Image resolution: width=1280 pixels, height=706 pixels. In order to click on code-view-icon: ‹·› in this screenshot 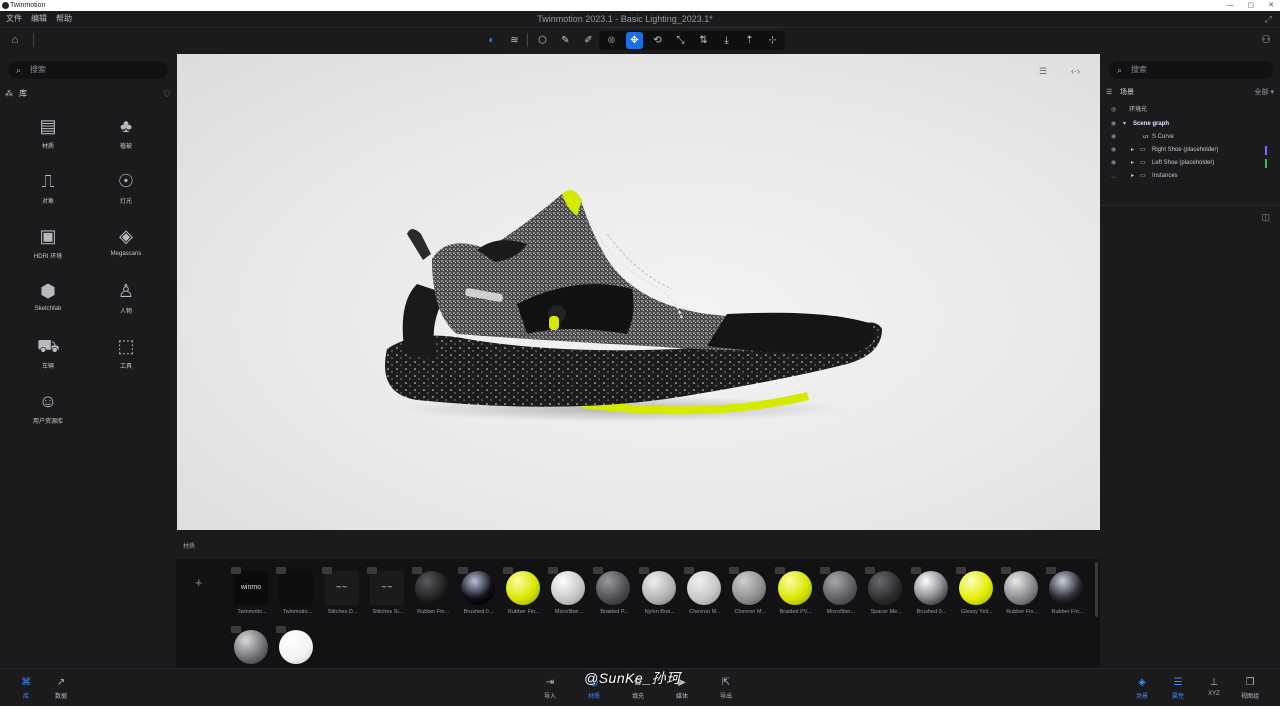, I will do `click(1075, 71)`.